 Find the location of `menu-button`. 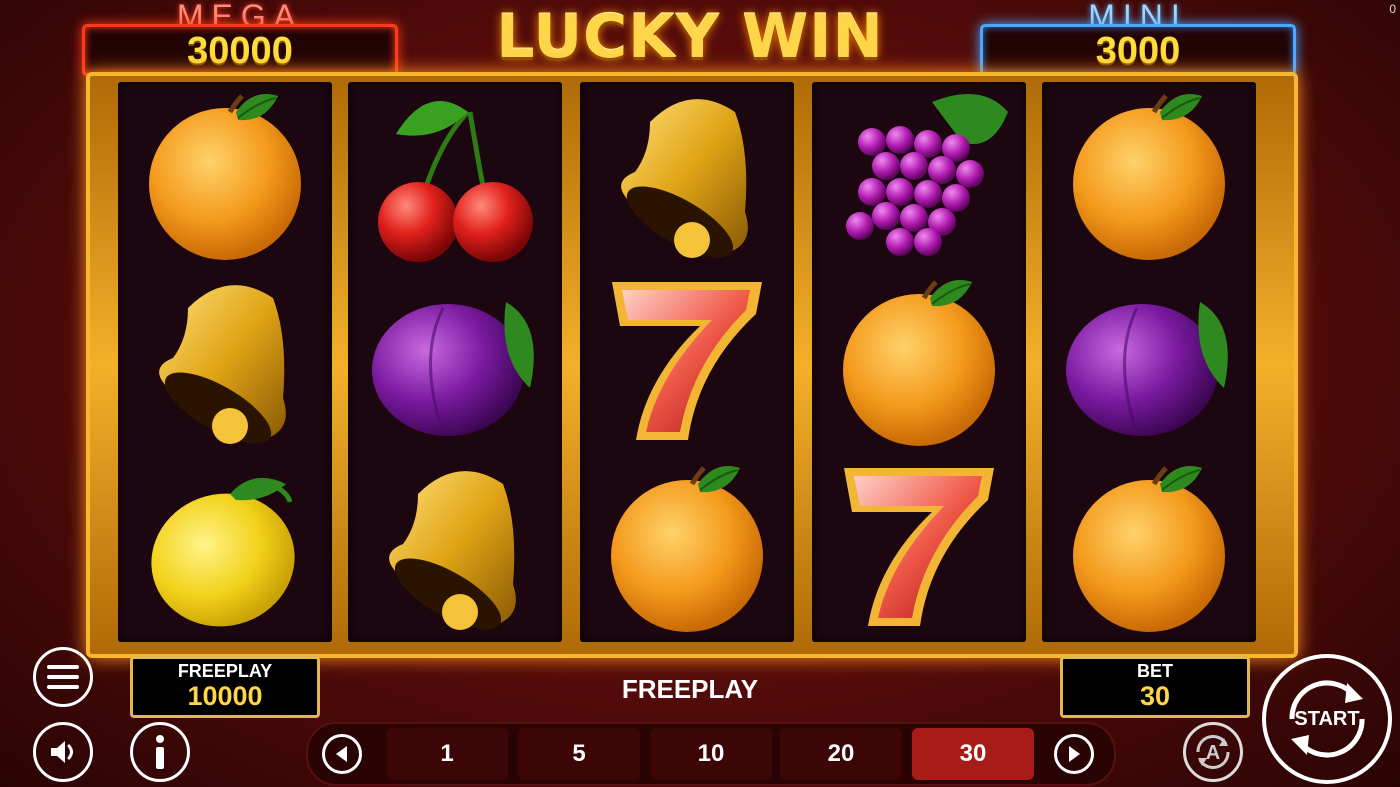

menu-button is located at coordinates (63, 677).